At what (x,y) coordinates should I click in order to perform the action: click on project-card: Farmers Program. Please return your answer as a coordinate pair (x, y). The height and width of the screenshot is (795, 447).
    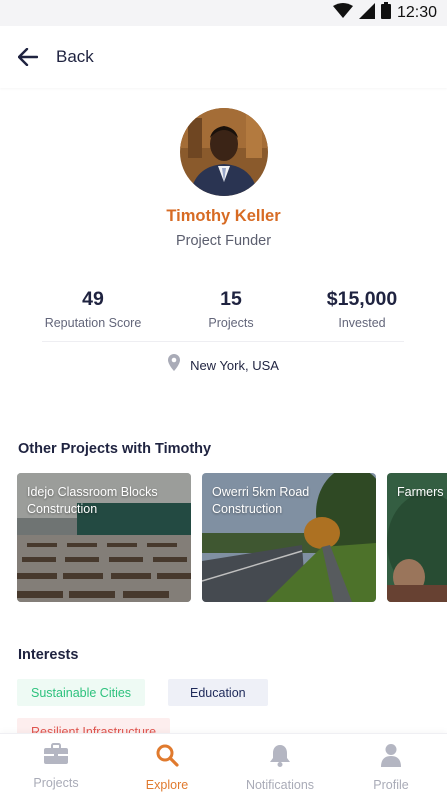
    Looking at the image, I should click on (417, 537).